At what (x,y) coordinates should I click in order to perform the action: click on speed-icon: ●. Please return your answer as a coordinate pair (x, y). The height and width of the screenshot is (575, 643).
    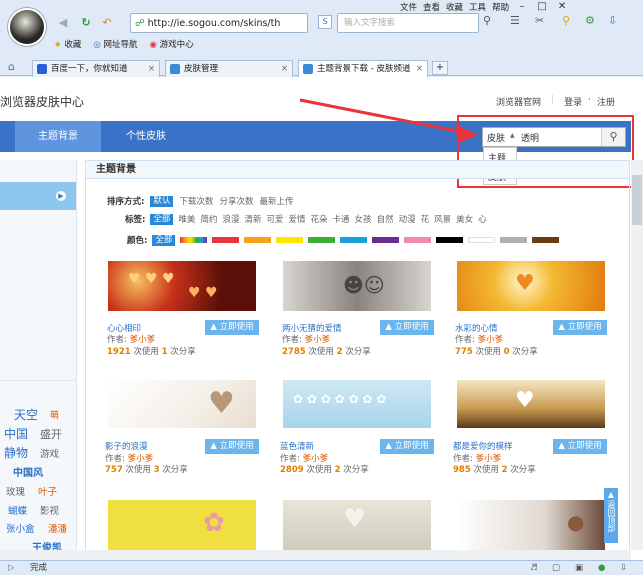
    Looking at the image, I should click on (601, 568).